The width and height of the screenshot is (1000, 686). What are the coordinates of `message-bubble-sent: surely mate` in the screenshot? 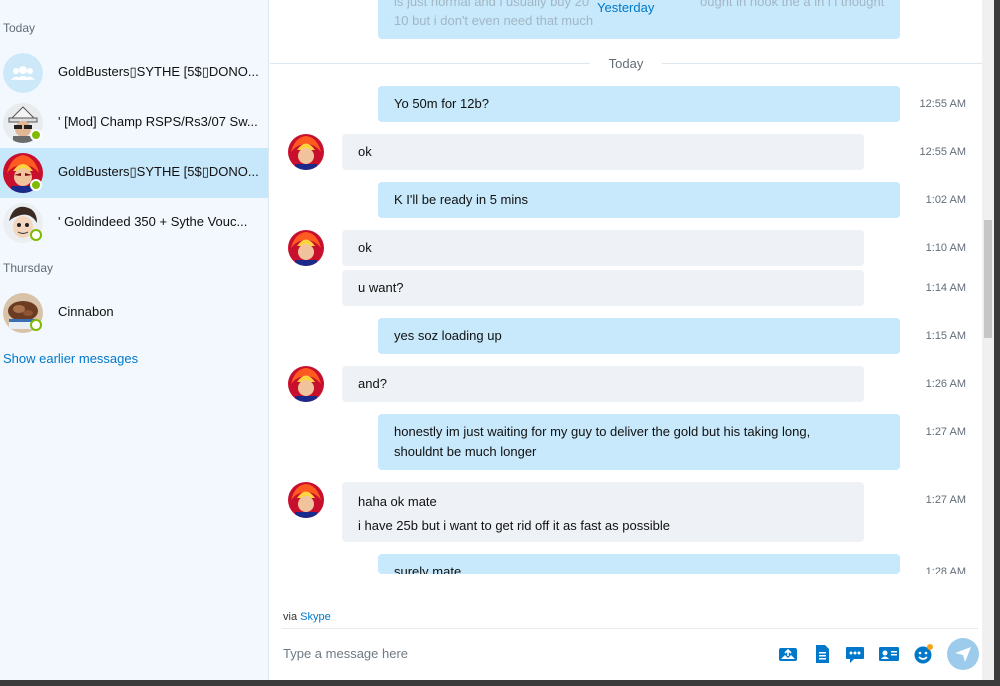 It's located at (639, 564).